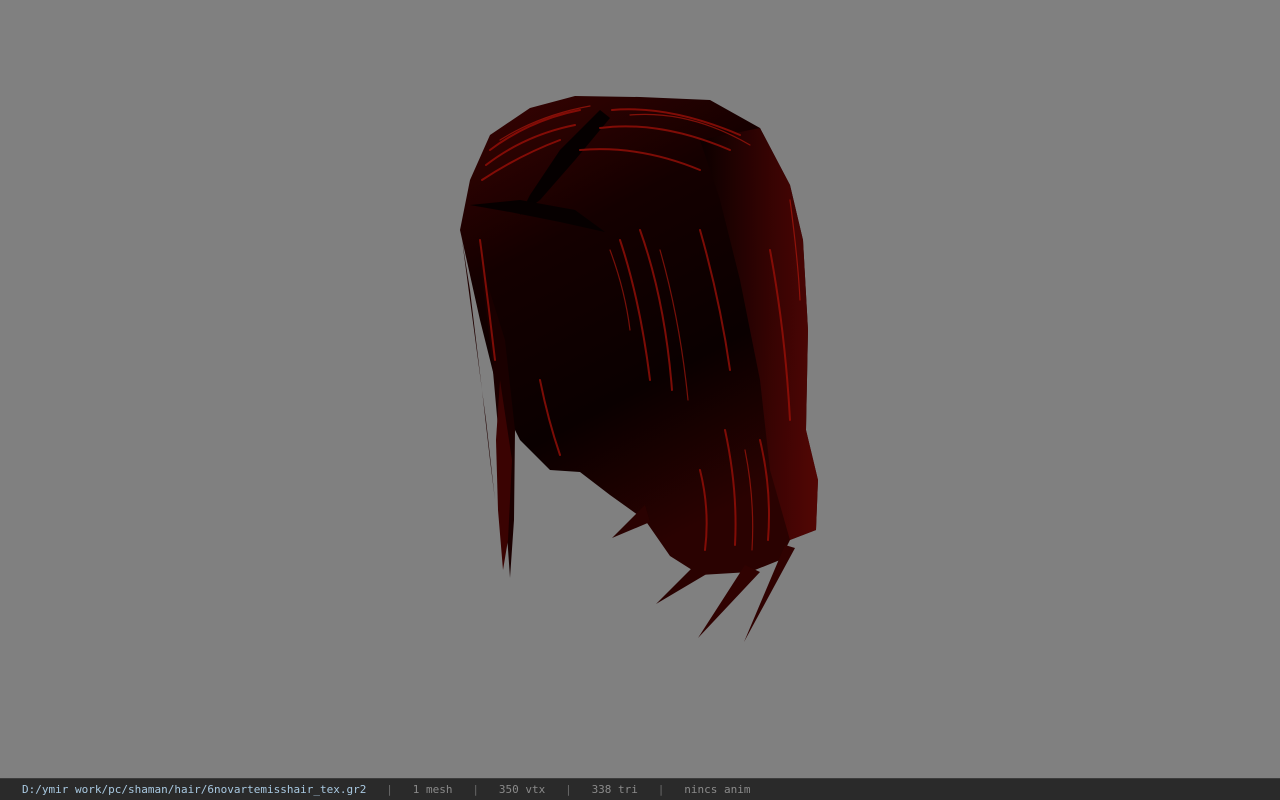 The height and width of the screenshot is (800, 1280). I want to click on vertex-count: 350 vtx, so click(522, 789).